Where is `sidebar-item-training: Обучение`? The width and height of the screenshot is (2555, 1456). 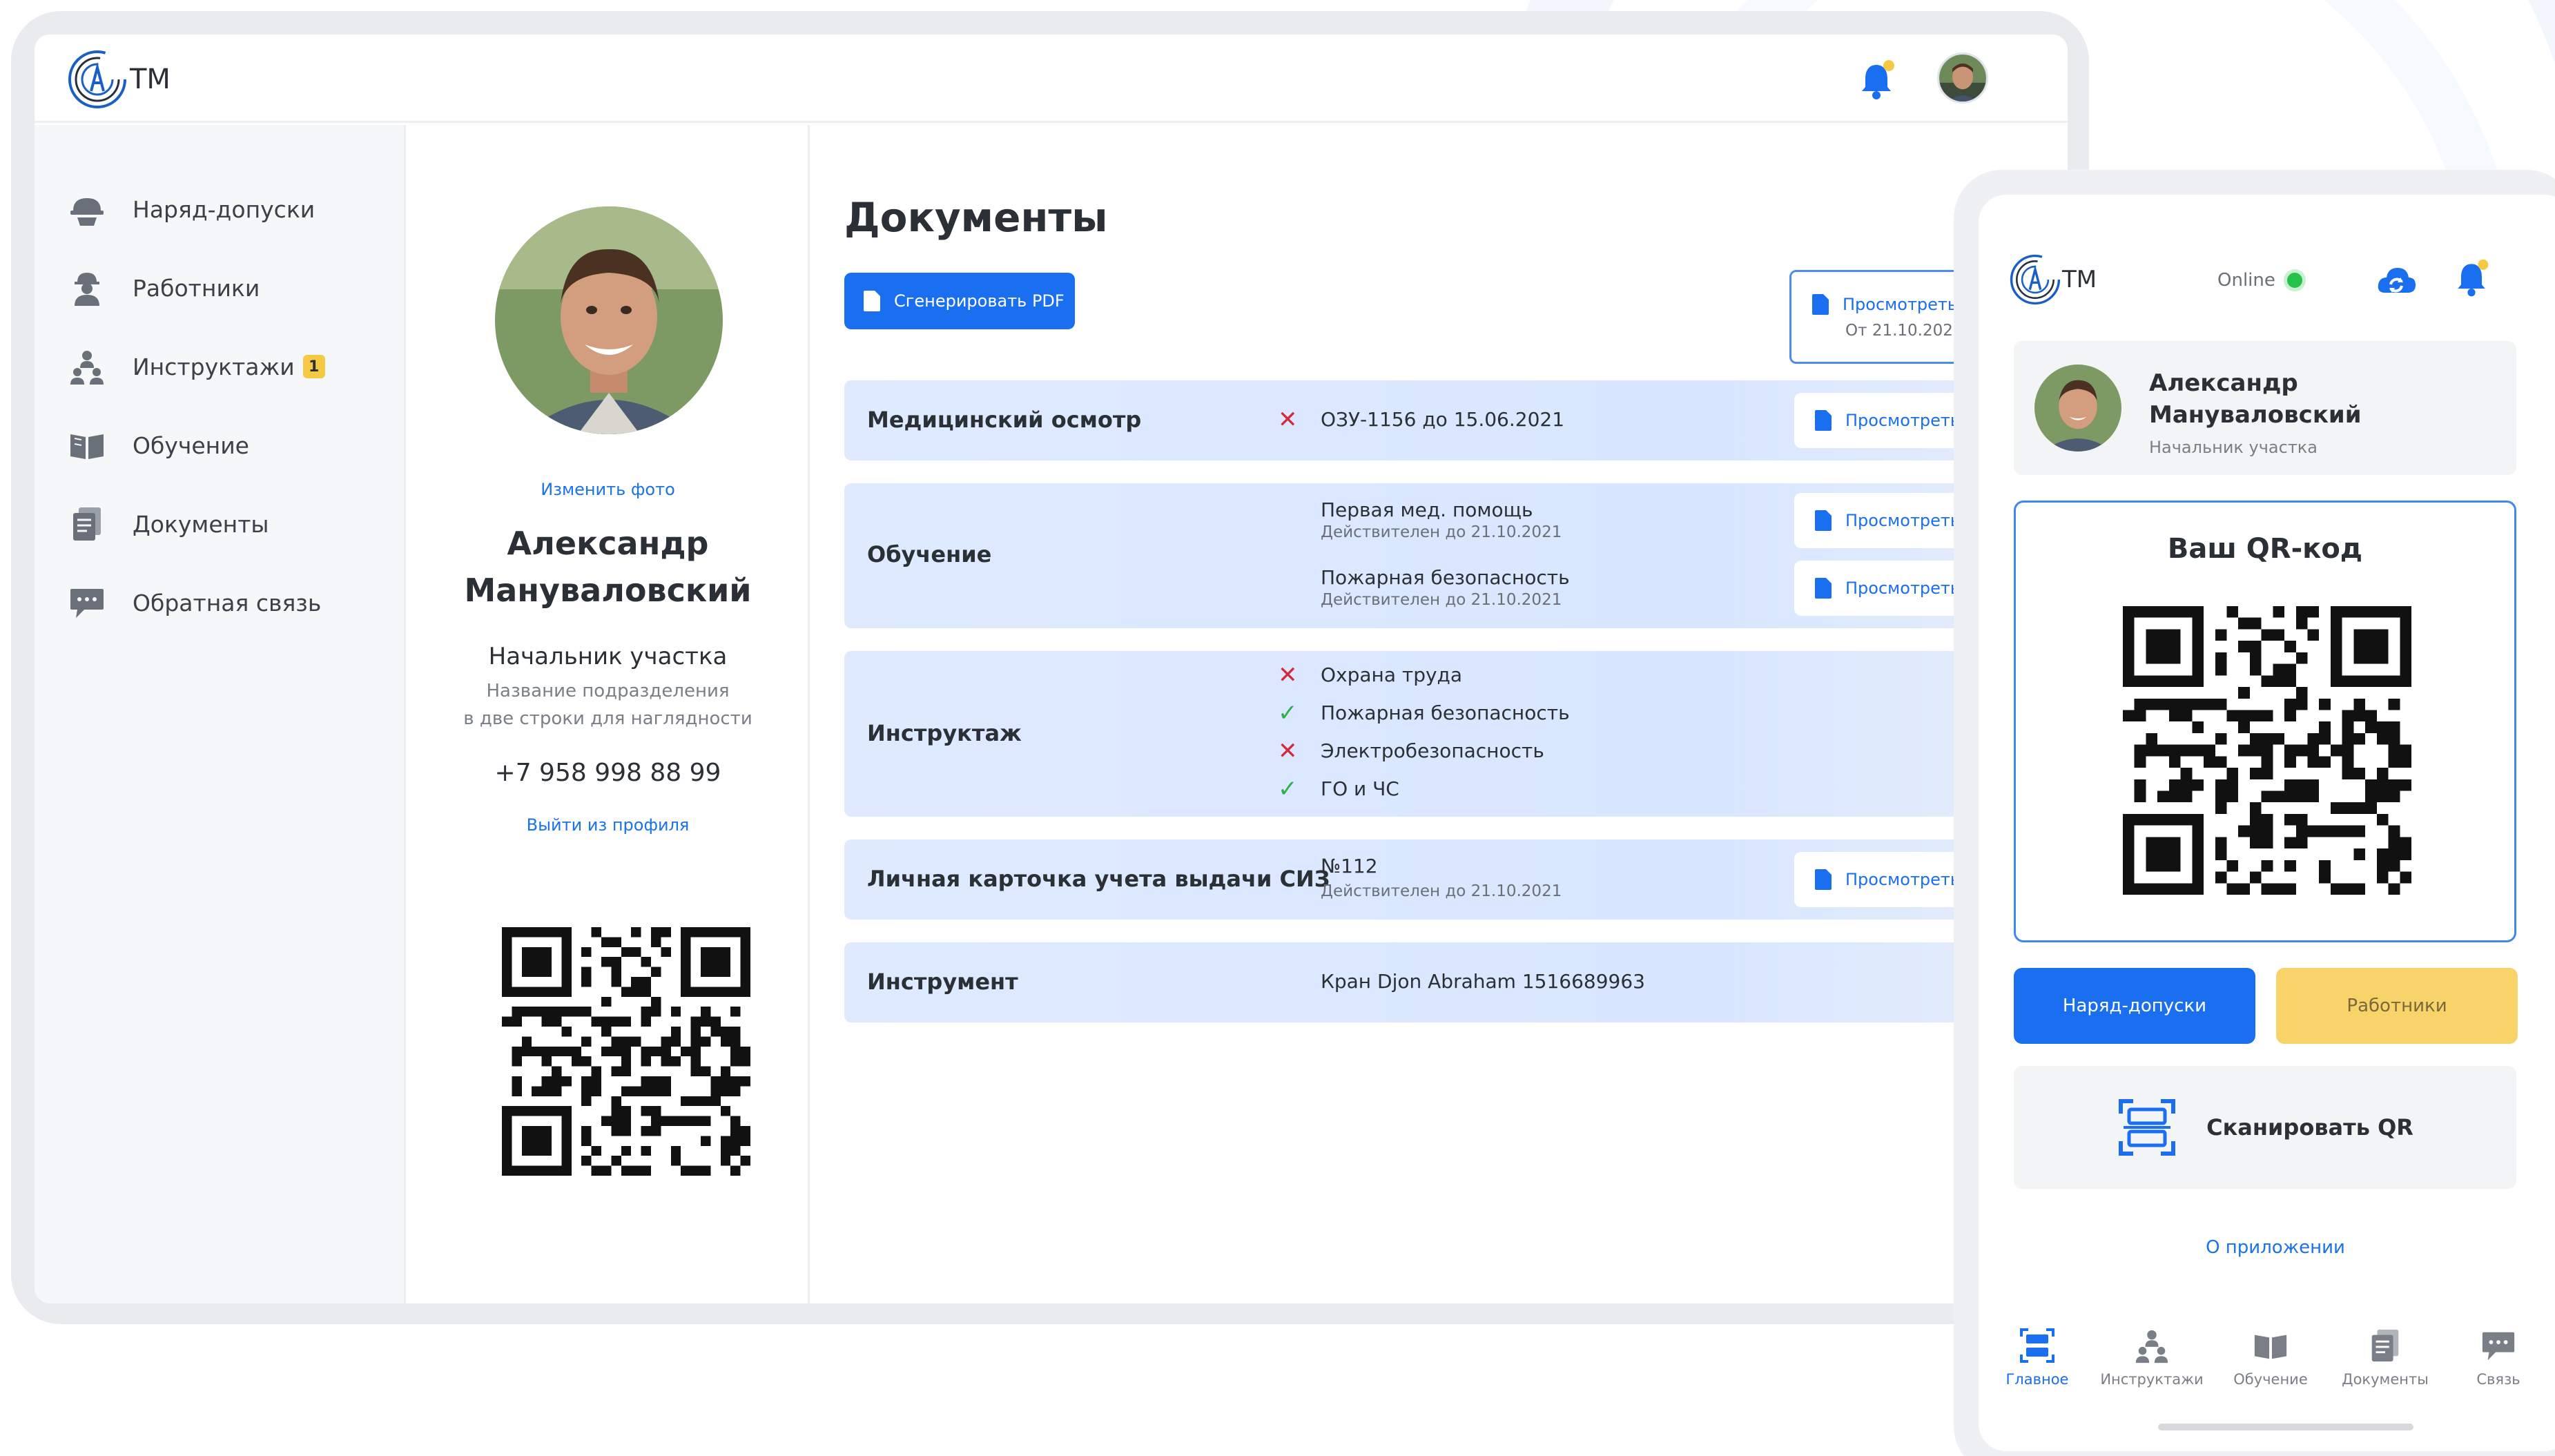
sidebar-item-training: Обучение is located at coordinates (158, 445).